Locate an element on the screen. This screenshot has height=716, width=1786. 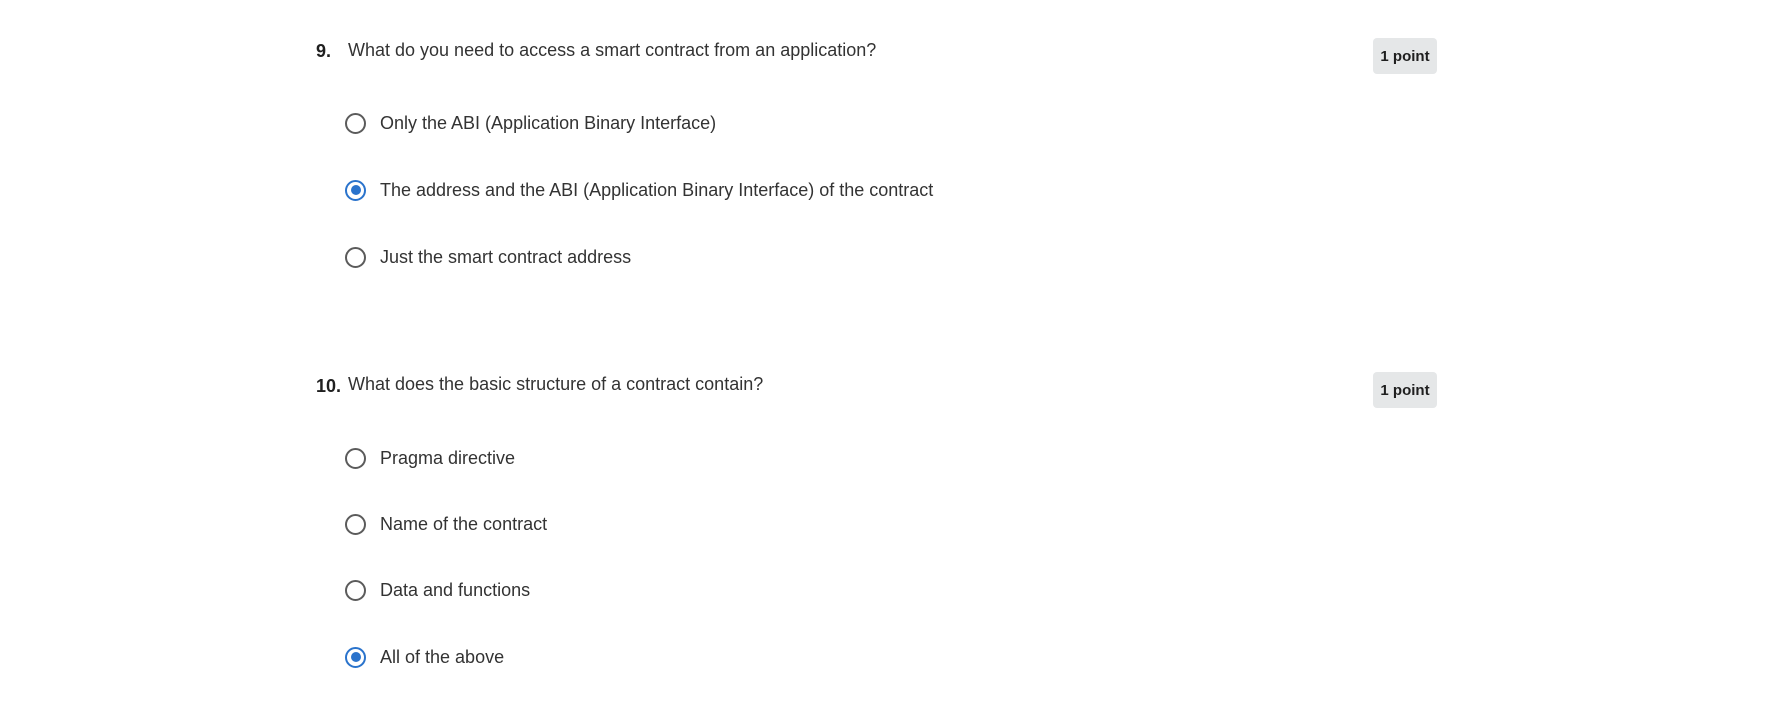
question-number: 9. is located at coordinates (324, 51).